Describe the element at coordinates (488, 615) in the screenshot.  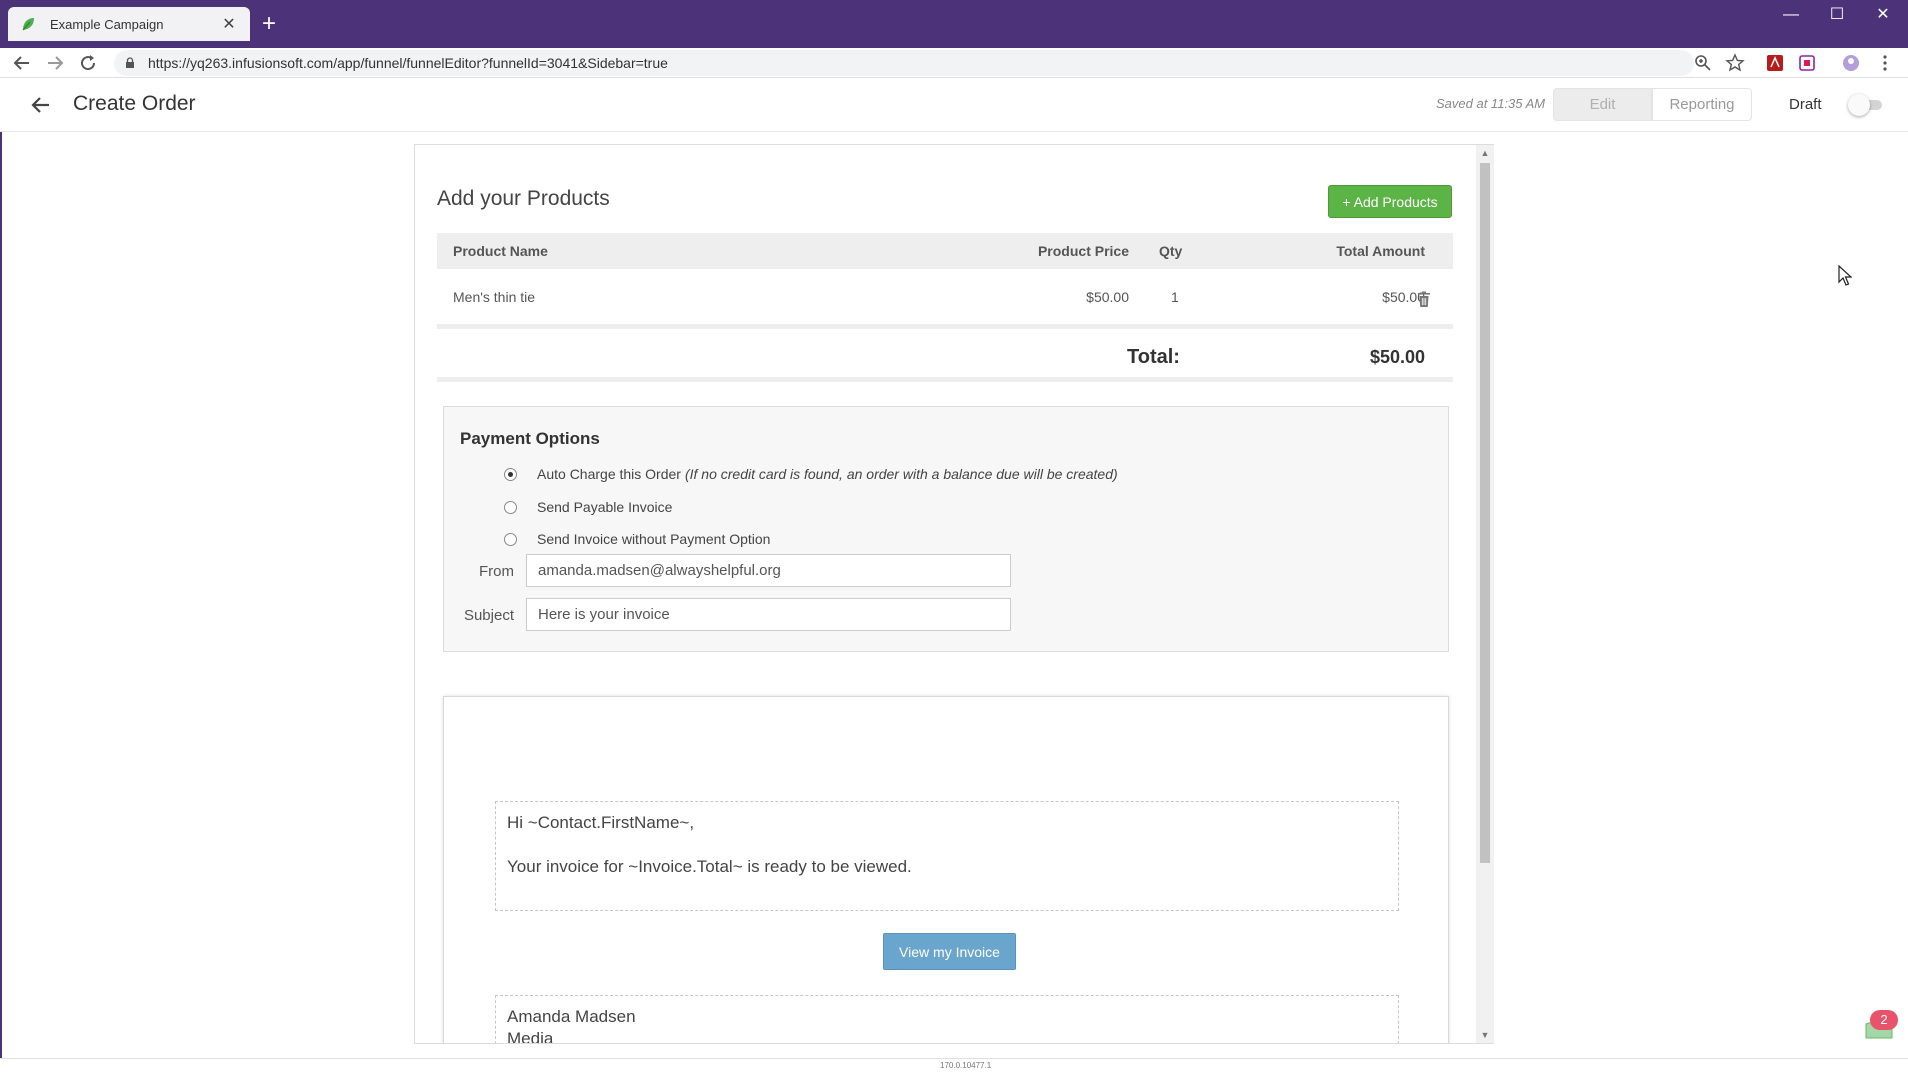
I see `subject-label: Subject` at that location.